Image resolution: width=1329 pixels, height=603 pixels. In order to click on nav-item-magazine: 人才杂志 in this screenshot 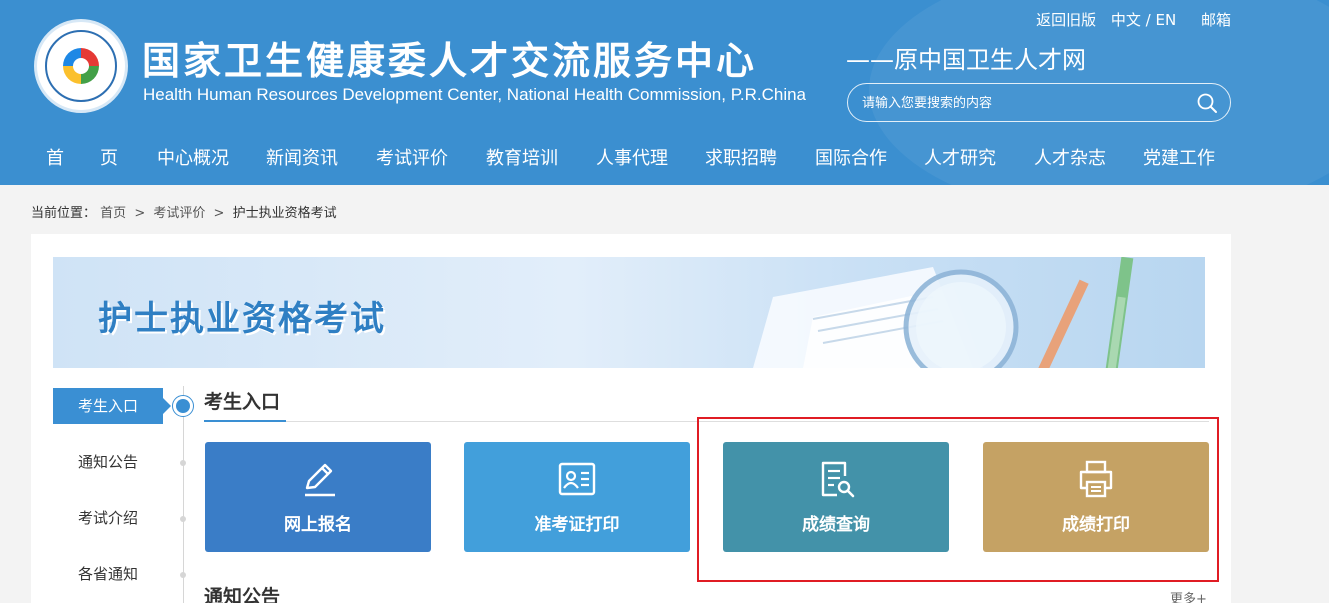, I will do `click(1070, 157)`.